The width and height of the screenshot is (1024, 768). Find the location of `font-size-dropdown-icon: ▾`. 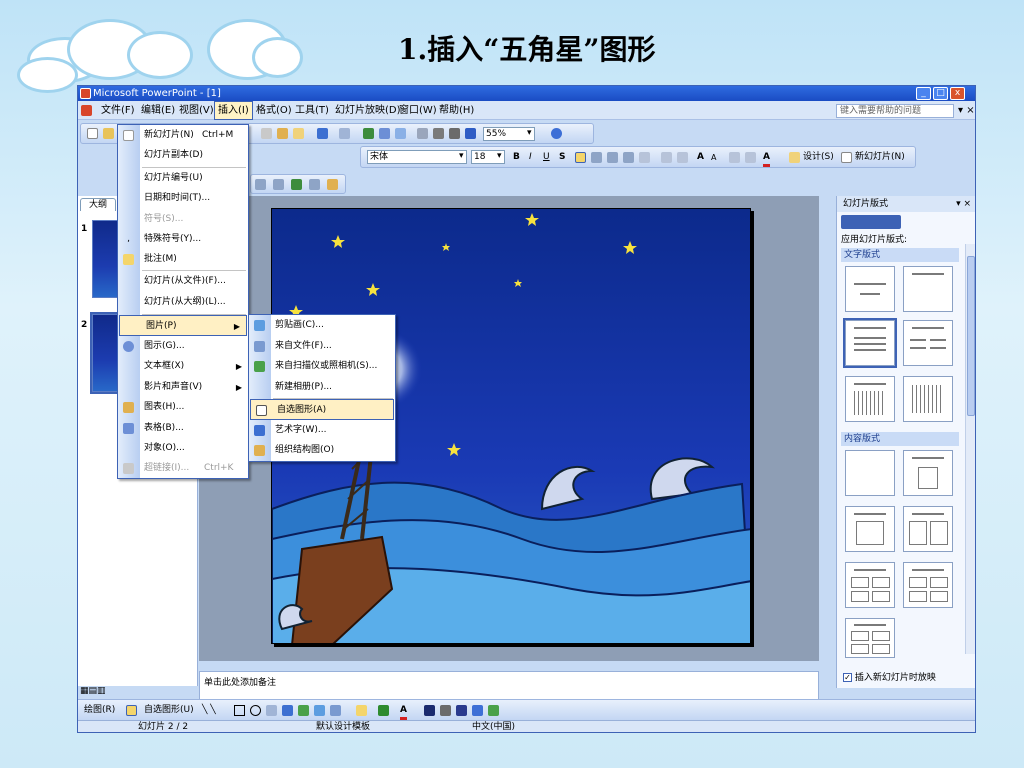

font-size-dropdown-icon: ▾ is located at coordinates (499, 156).